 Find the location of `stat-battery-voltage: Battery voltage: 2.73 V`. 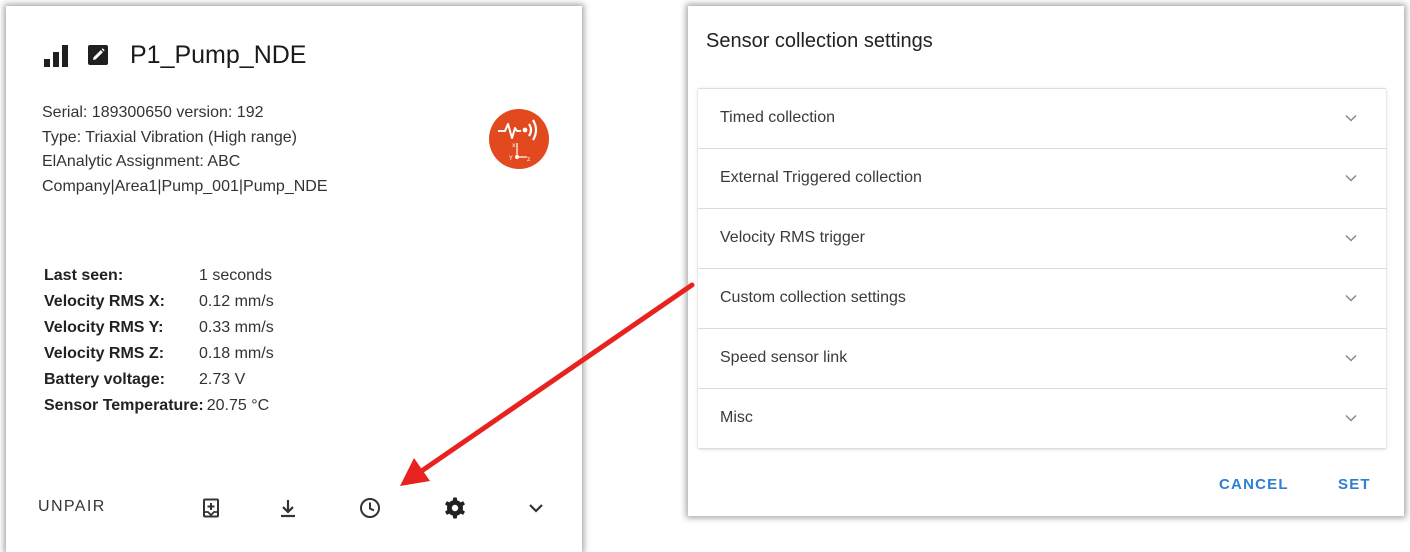

stat-battery-voltage: Battery voltage: 2.73 V is located at coordinates (159, 380).